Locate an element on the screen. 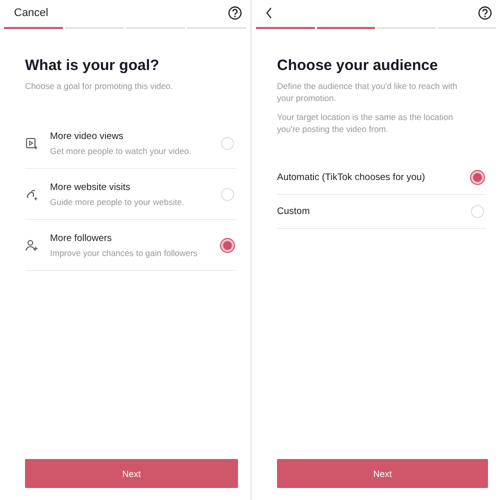 This screenshot has height=500, width=500. option-label: More video views is located at coordinates (135, 136).